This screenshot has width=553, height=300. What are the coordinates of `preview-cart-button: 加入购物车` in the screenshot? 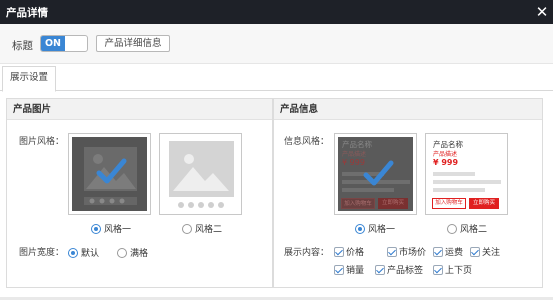 It's located at (449, 203).